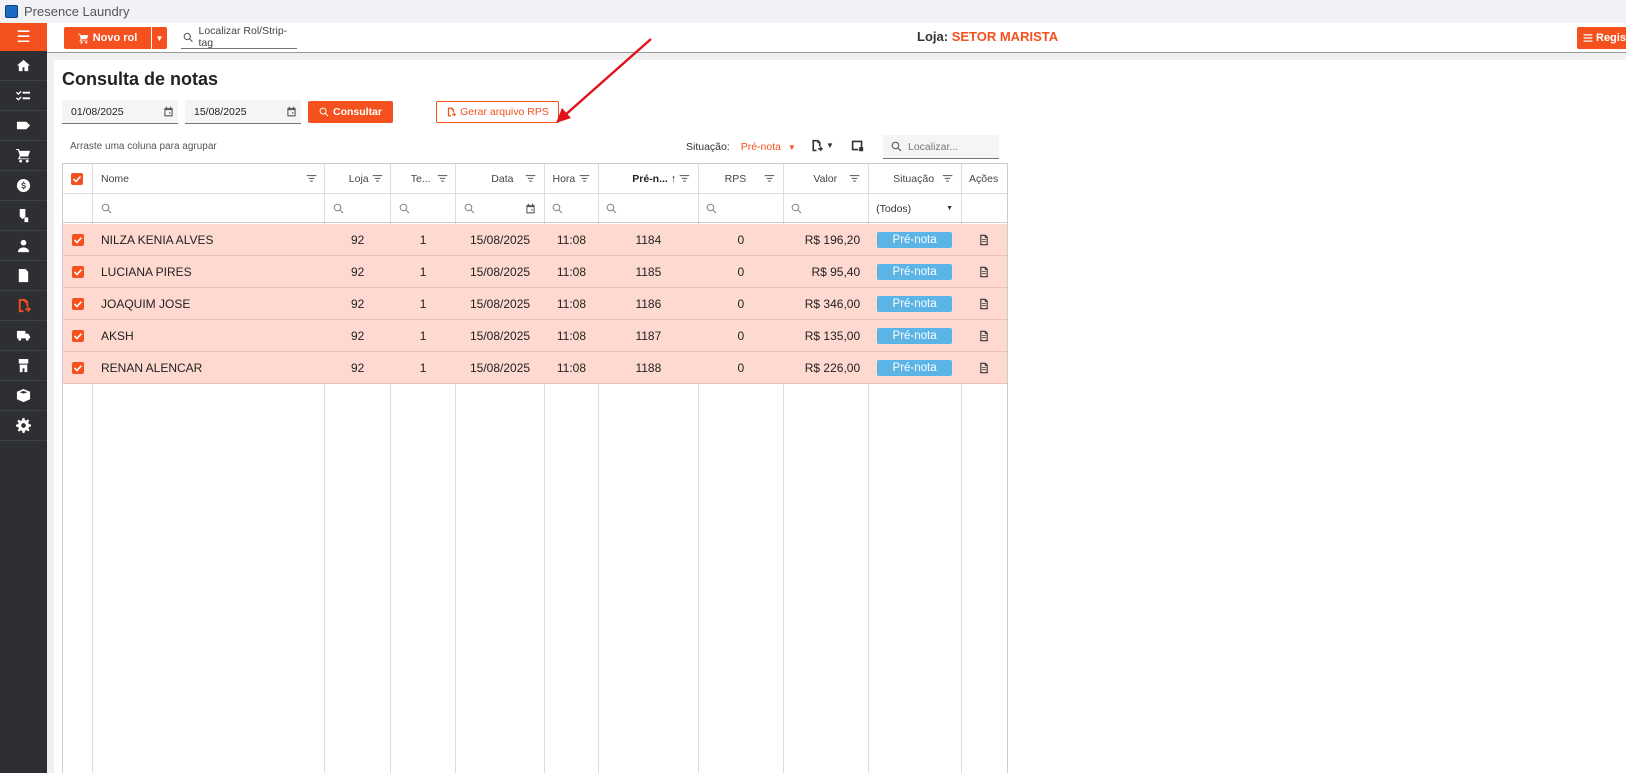 This screenshot has width=1626, height=773. I want to click on rol-search-input: Localizar Rol/Strip-tag, so click(239, 37).